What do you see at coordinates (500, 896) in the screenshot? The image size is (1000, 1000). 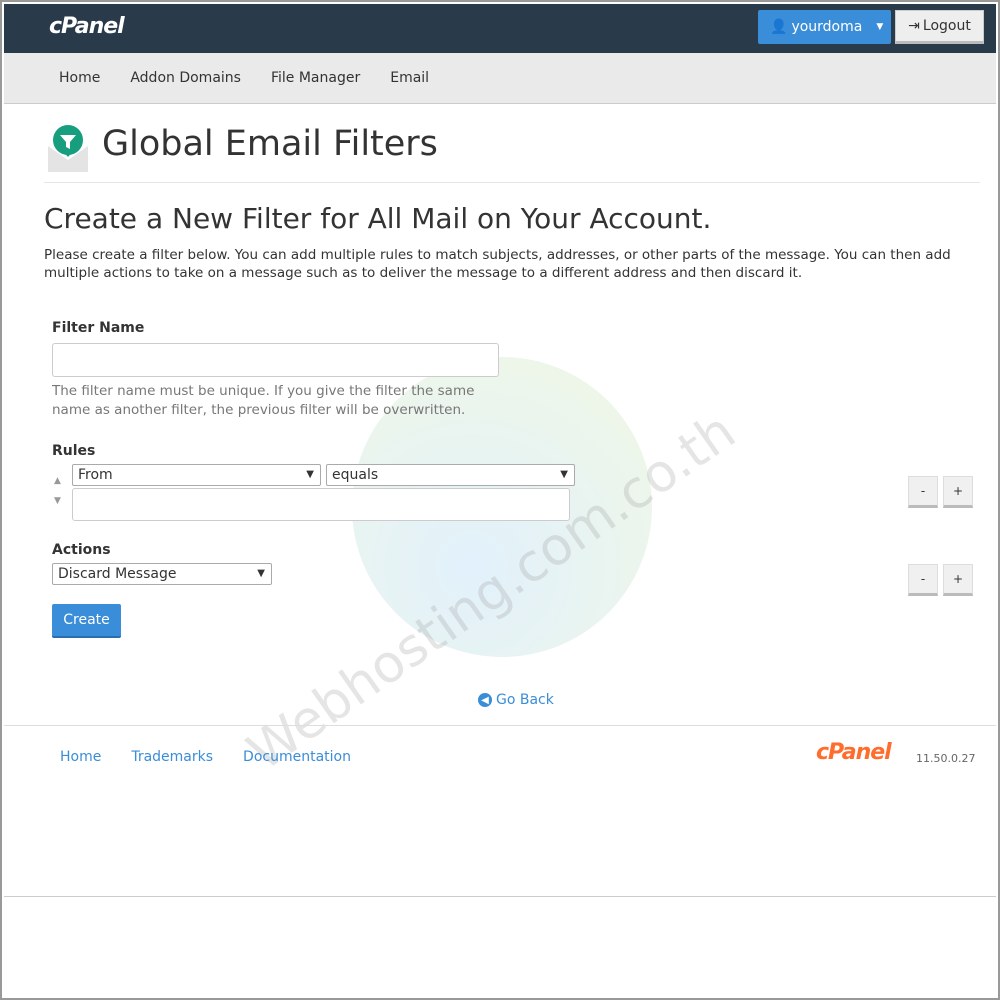 I see `bottom-divider` at bounding box center [500, 896].